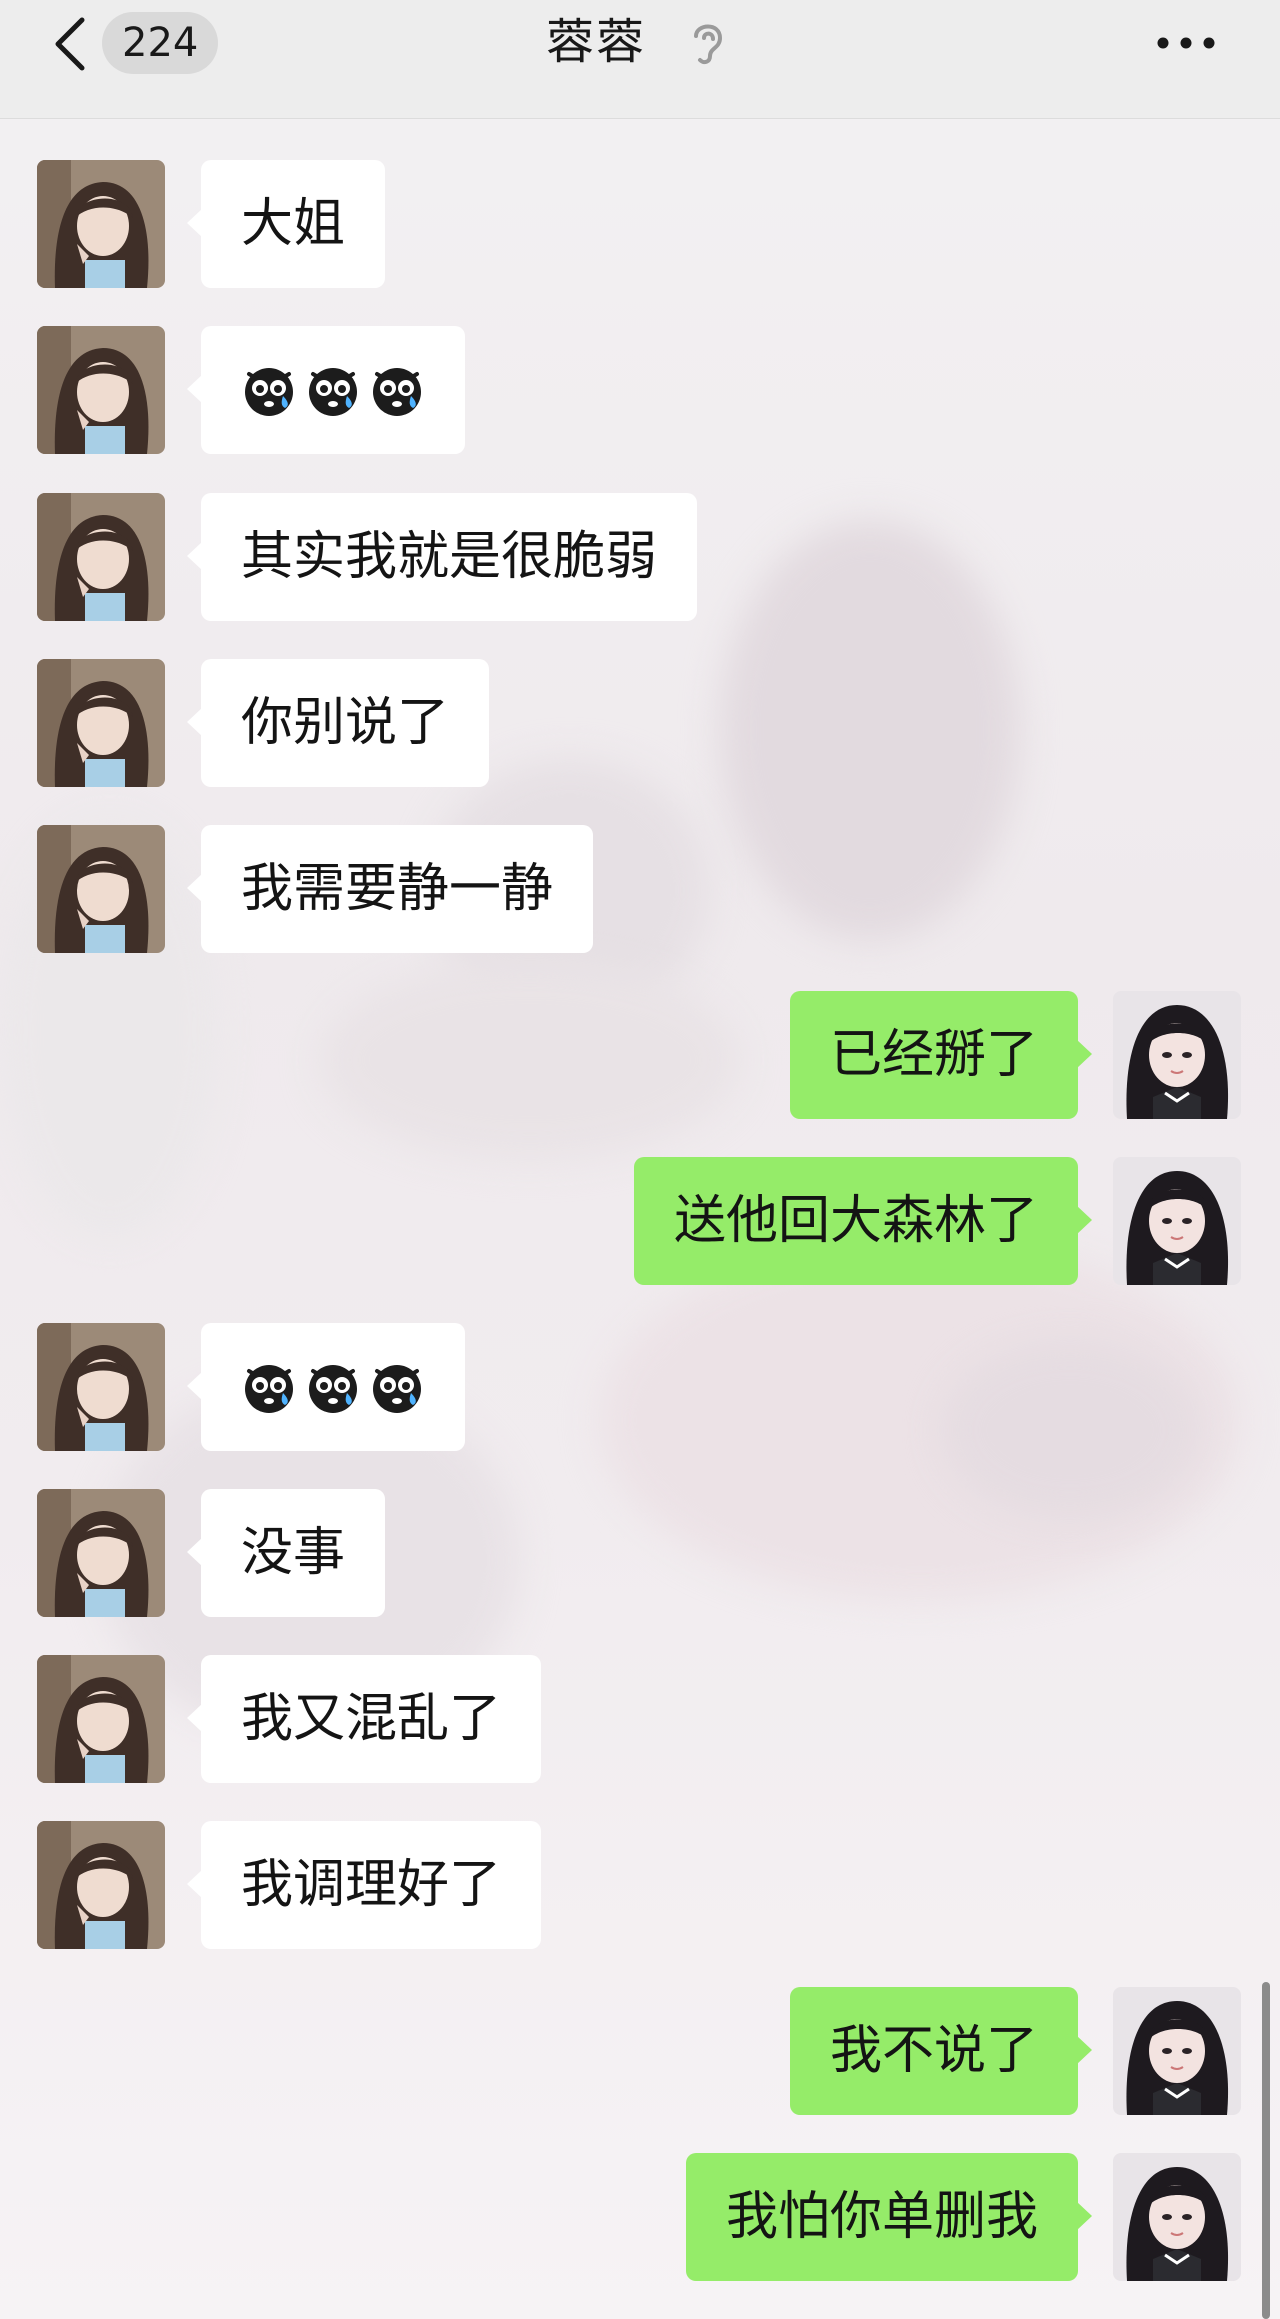 This screenshot has width=1280, height=2319. What do you see at coordinates (941, 1055) in the screenshot?
I see `message-bubble-outgoing: 已经掰了` at bounding box center [941, 1055].